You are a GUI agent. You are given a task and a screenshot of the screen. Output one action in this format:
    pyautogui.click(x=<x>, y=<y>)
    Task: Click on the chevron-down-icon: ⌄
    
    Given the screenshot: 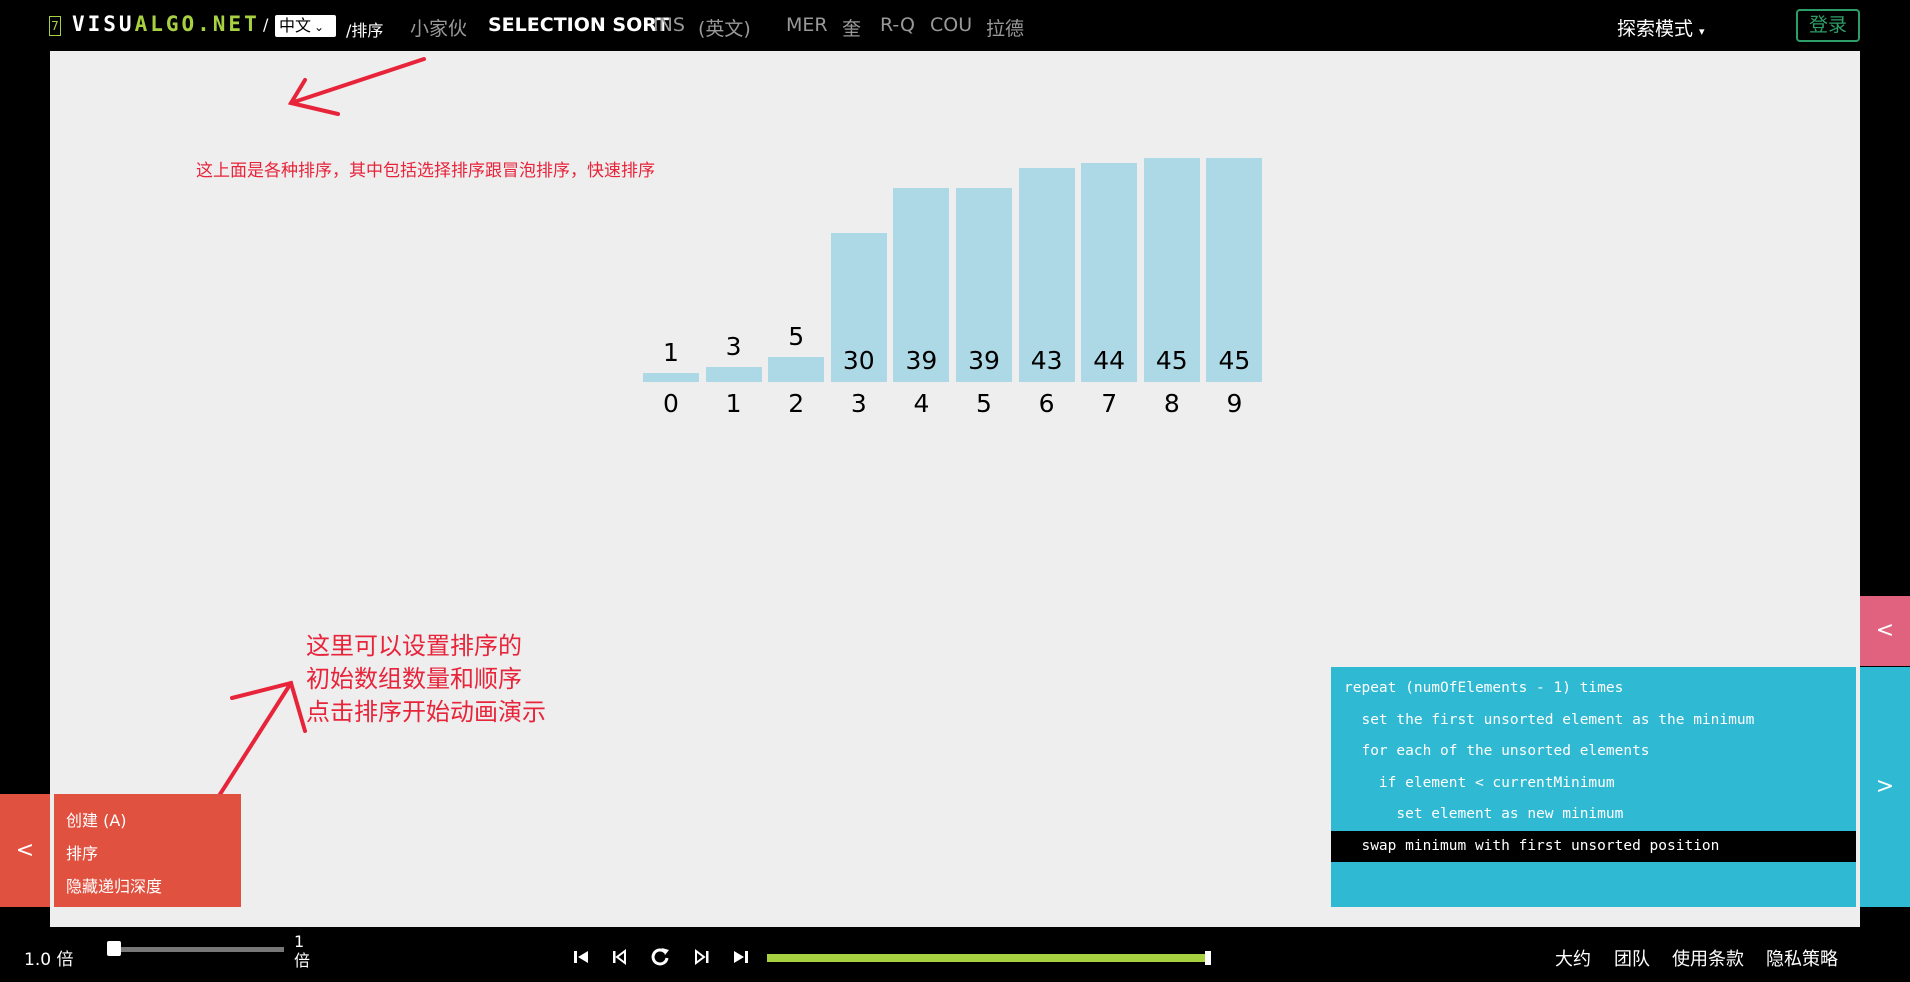 What is the action you would take?
    pyautogui.click(x=319, y=27)
    